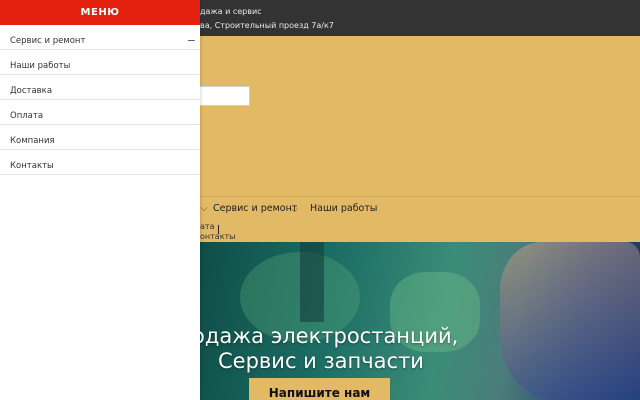  What do you see at coordinates (231, 11) in the screenshot?
I see `tagline-text: дажа и сервис` at bounding box center [231, 11].